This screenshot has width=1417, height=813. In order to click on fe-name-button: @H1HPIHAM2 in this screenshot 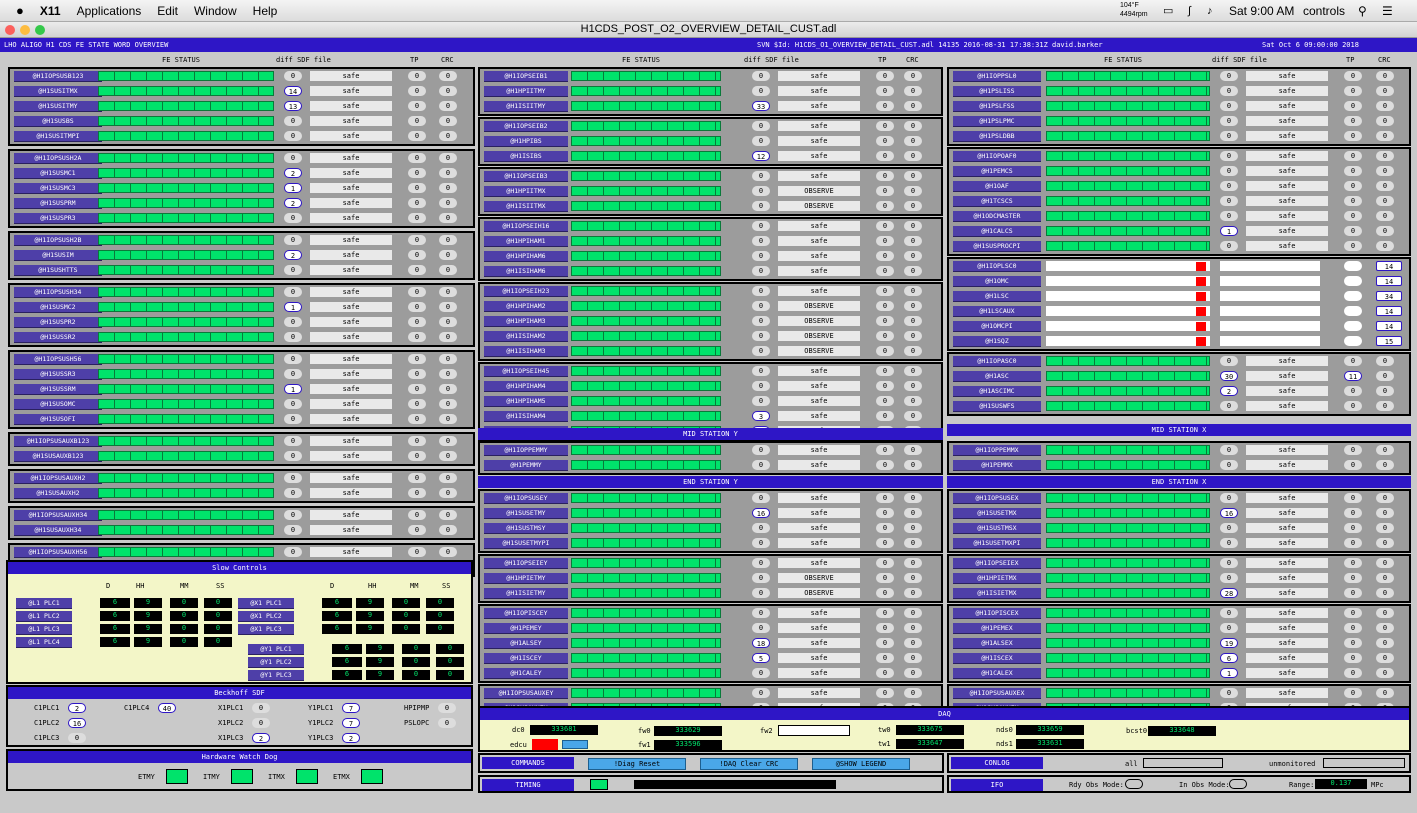, I will do `click(526, 306)`.